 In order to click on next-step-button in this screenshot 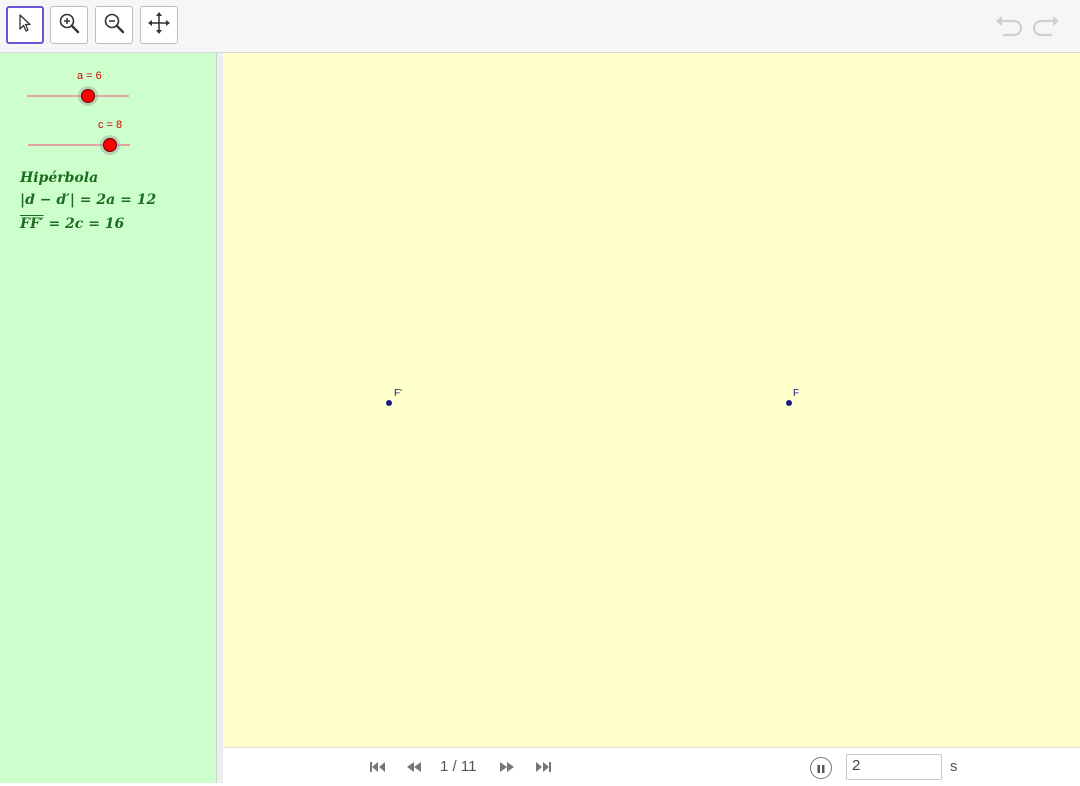, I will do `click(507, 767)`.